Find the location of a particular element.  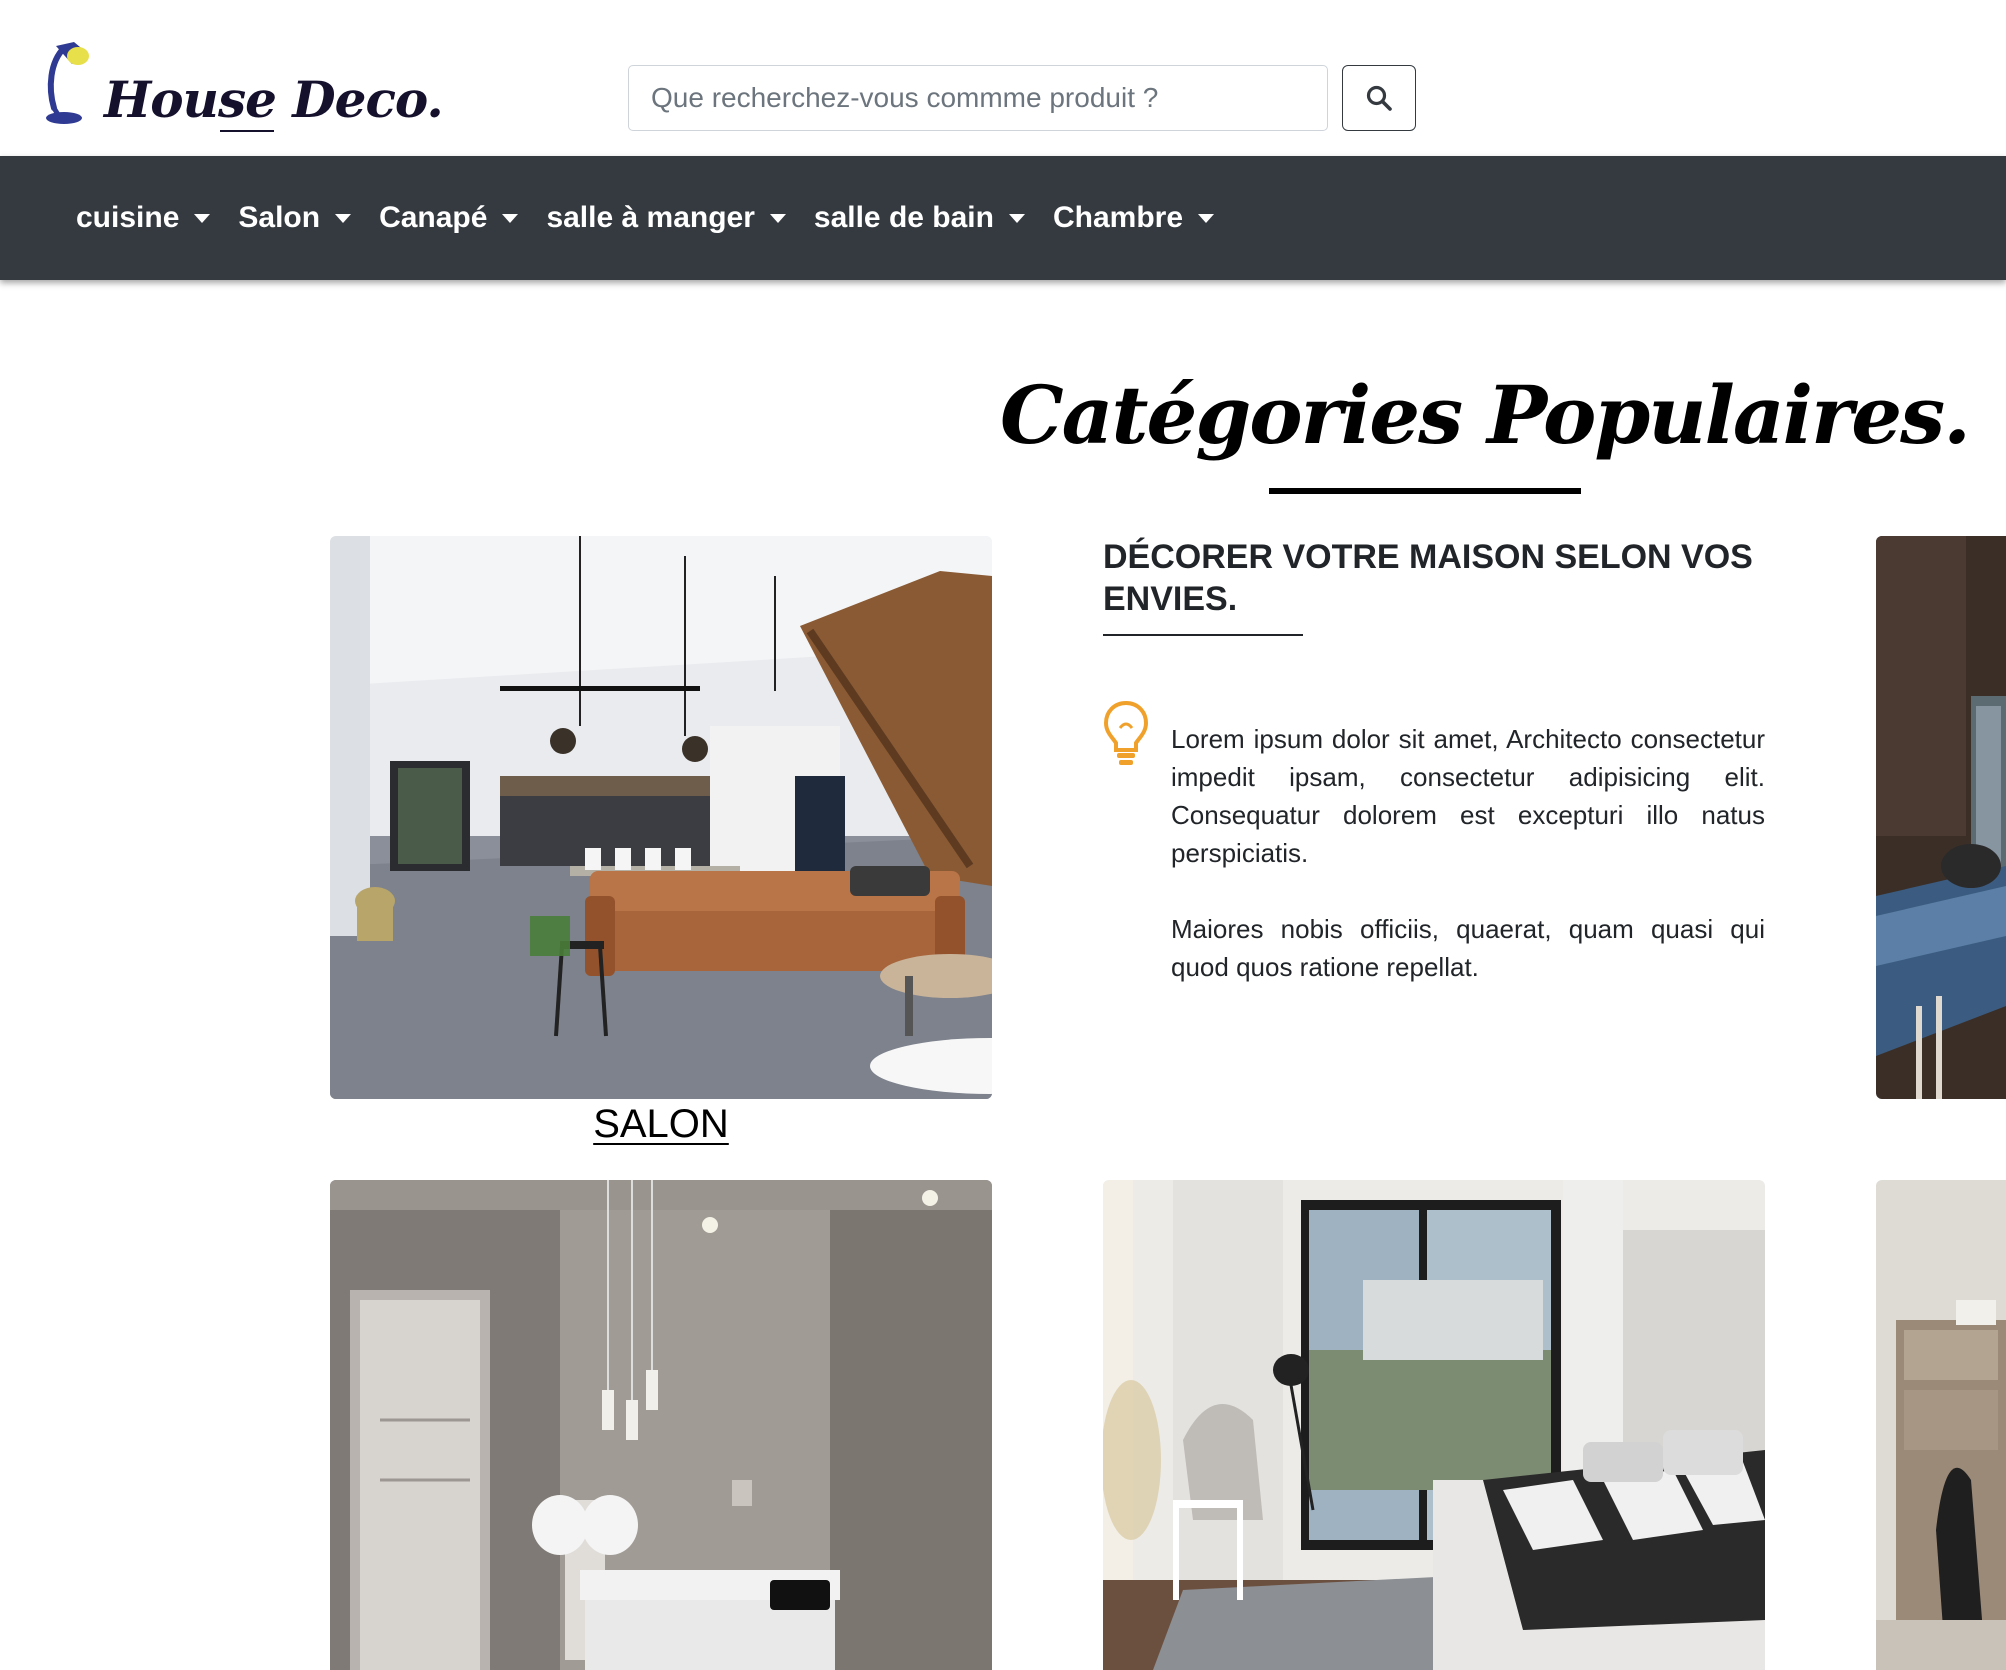

nav-item-label: Salon is located at coordinates (279, 217).